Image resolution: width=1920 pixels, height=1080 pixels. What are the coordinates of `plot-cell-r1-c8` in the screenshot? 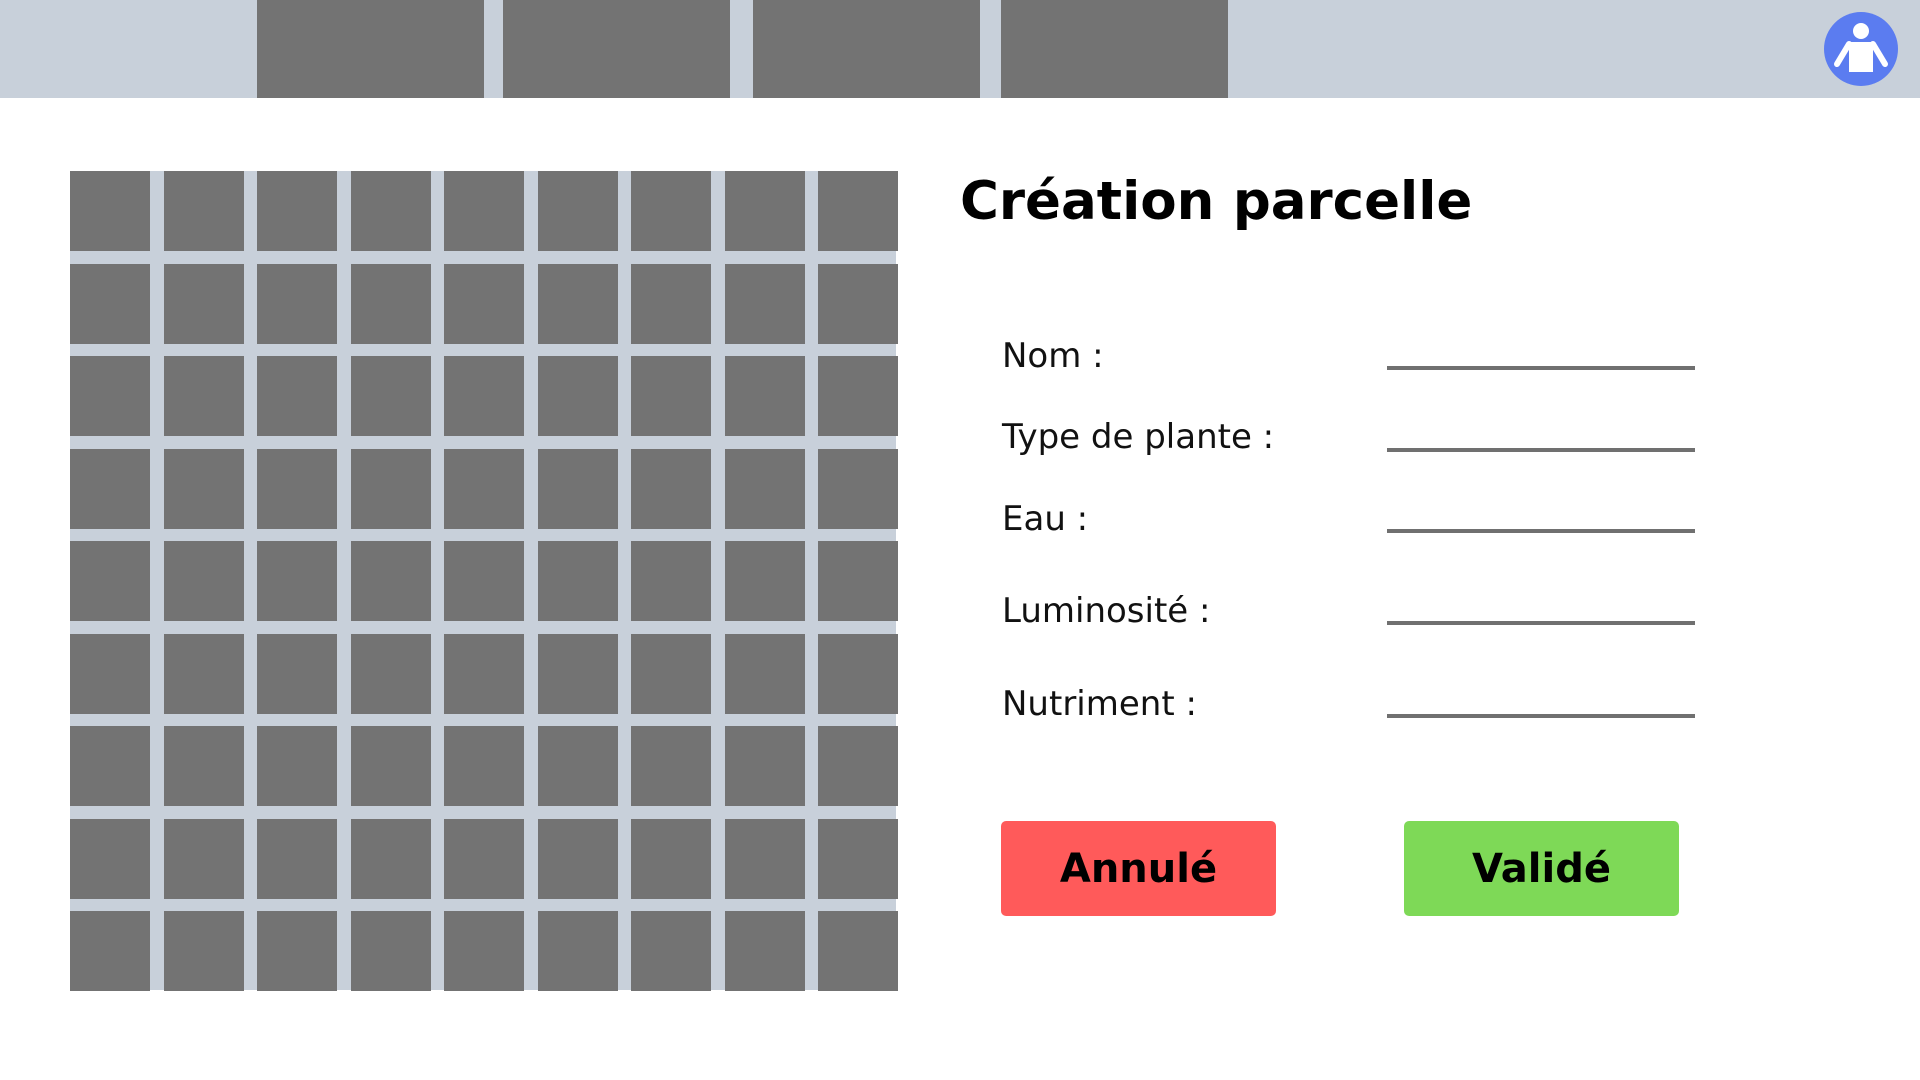 It's located at (765, 211).